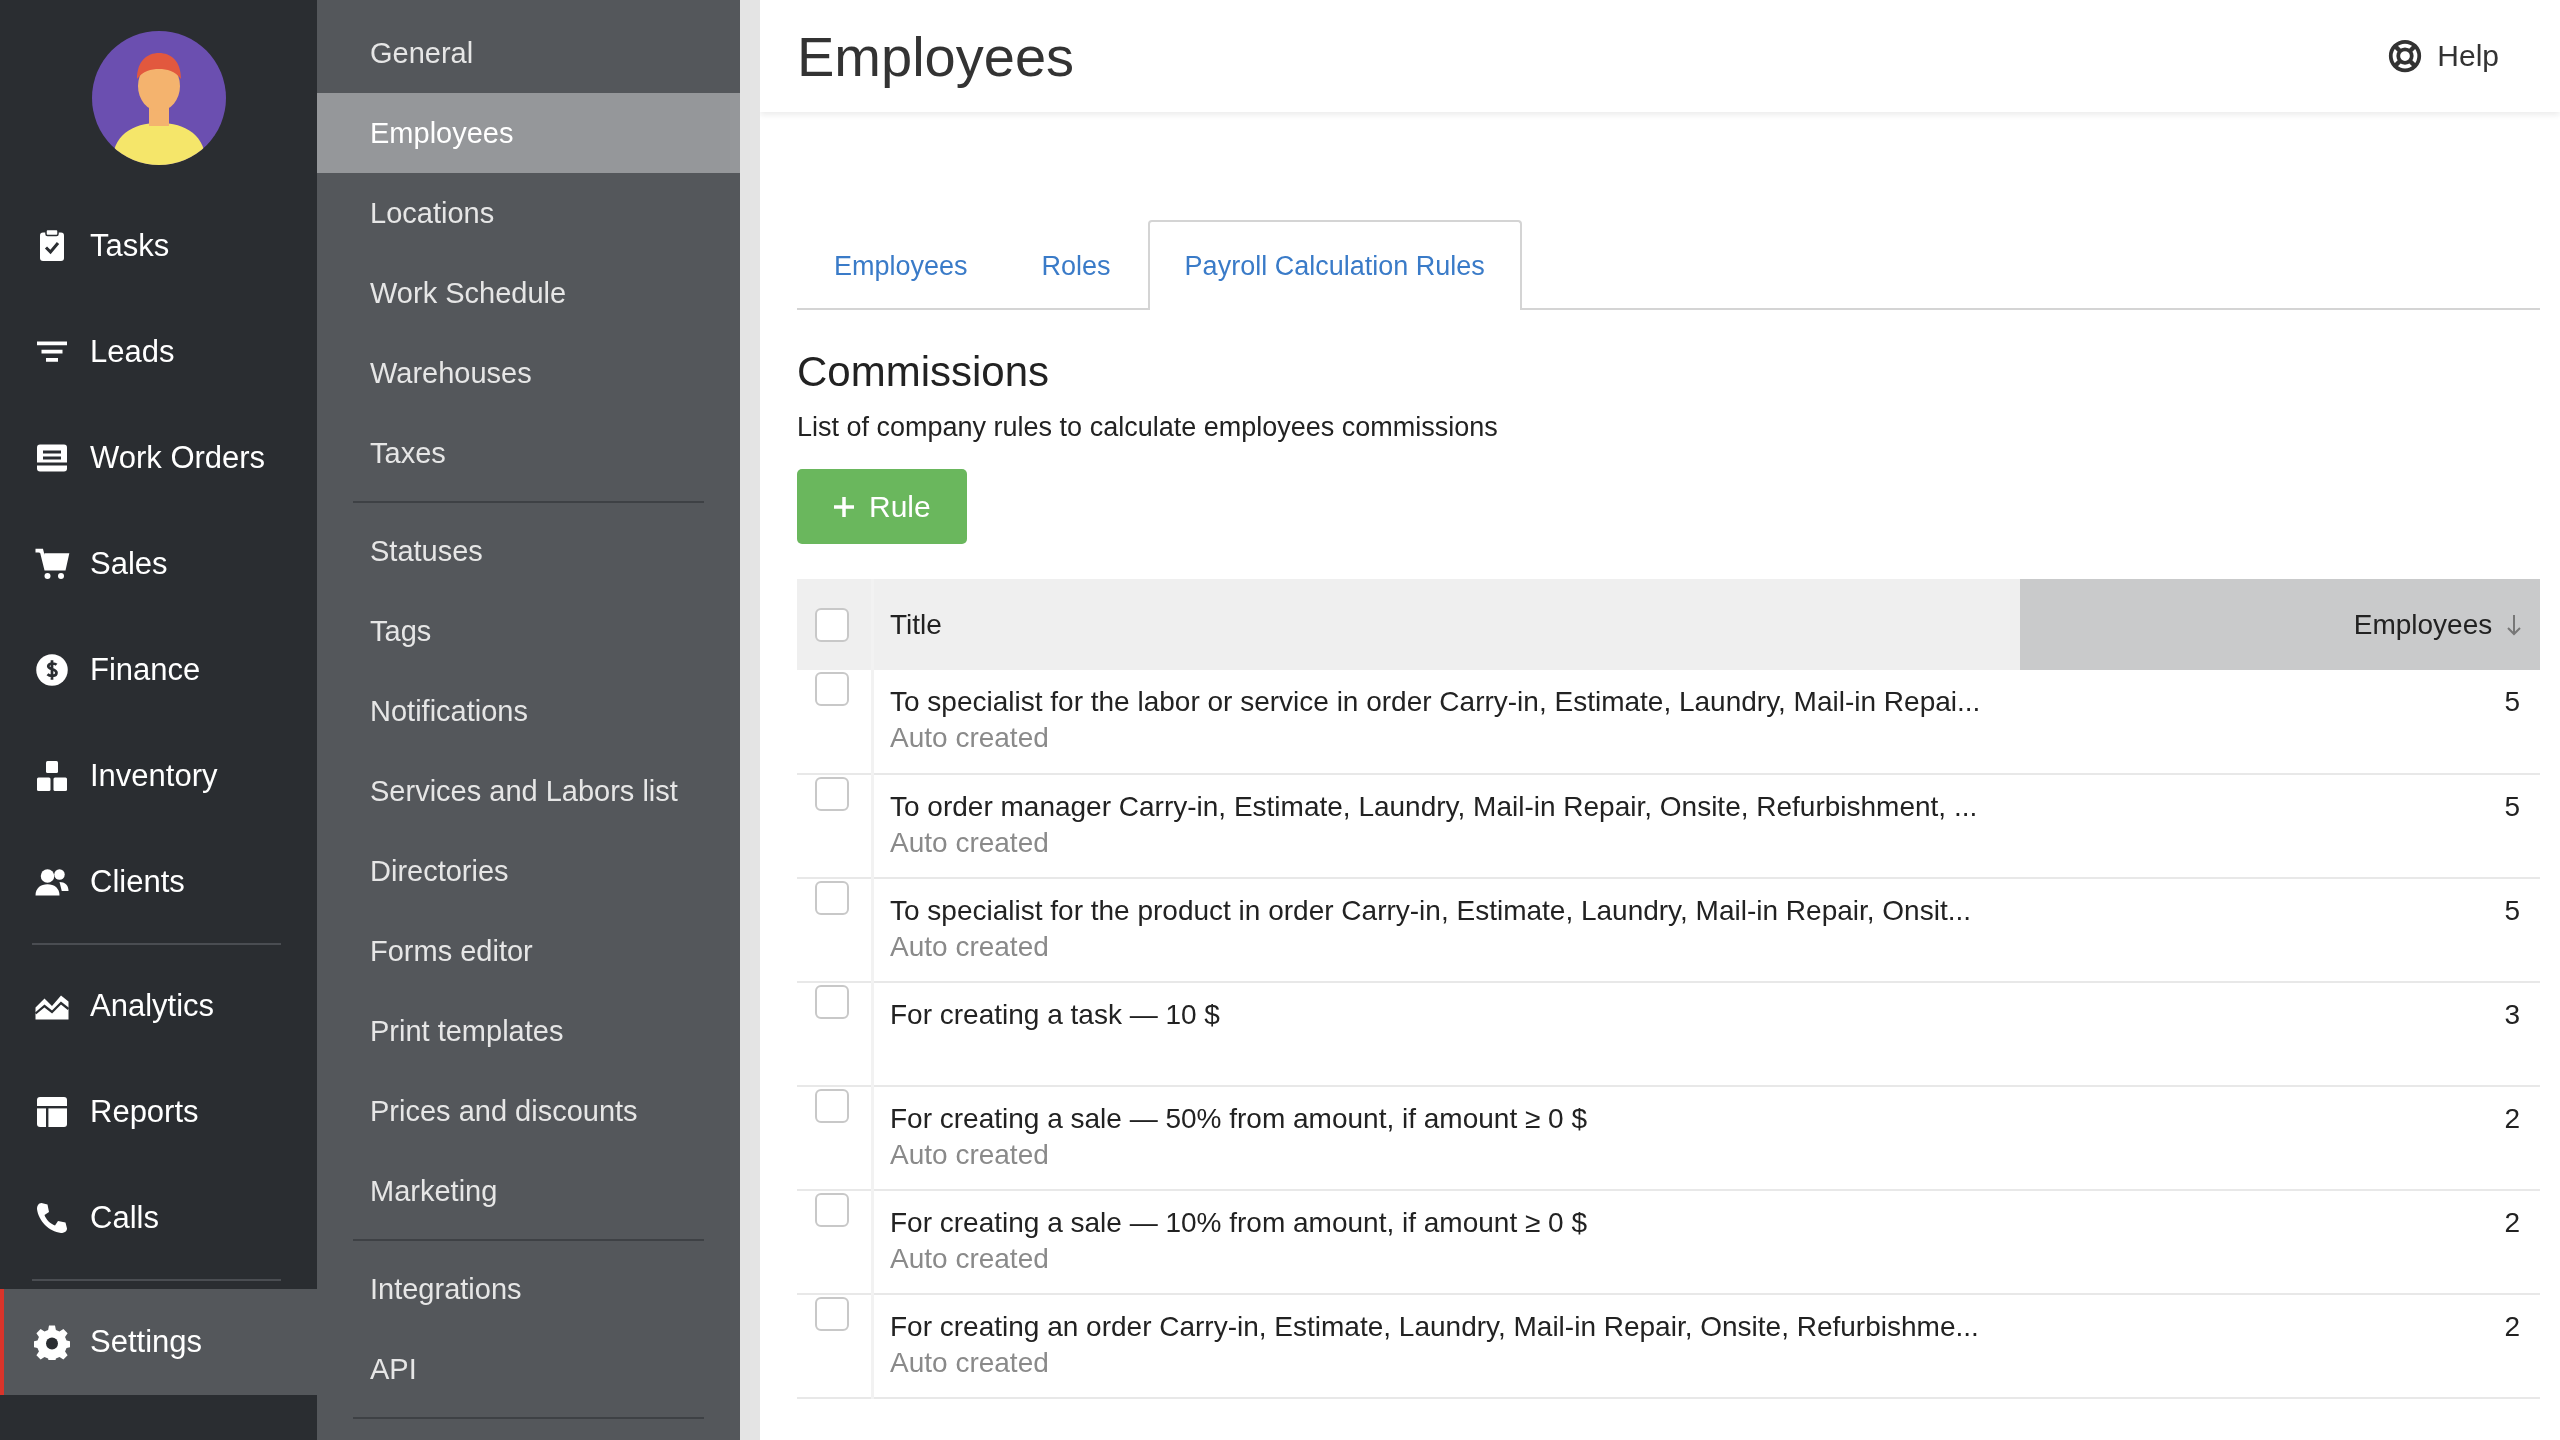  I want to click on settings-menu-item: Print templates, so click(528, 1031).